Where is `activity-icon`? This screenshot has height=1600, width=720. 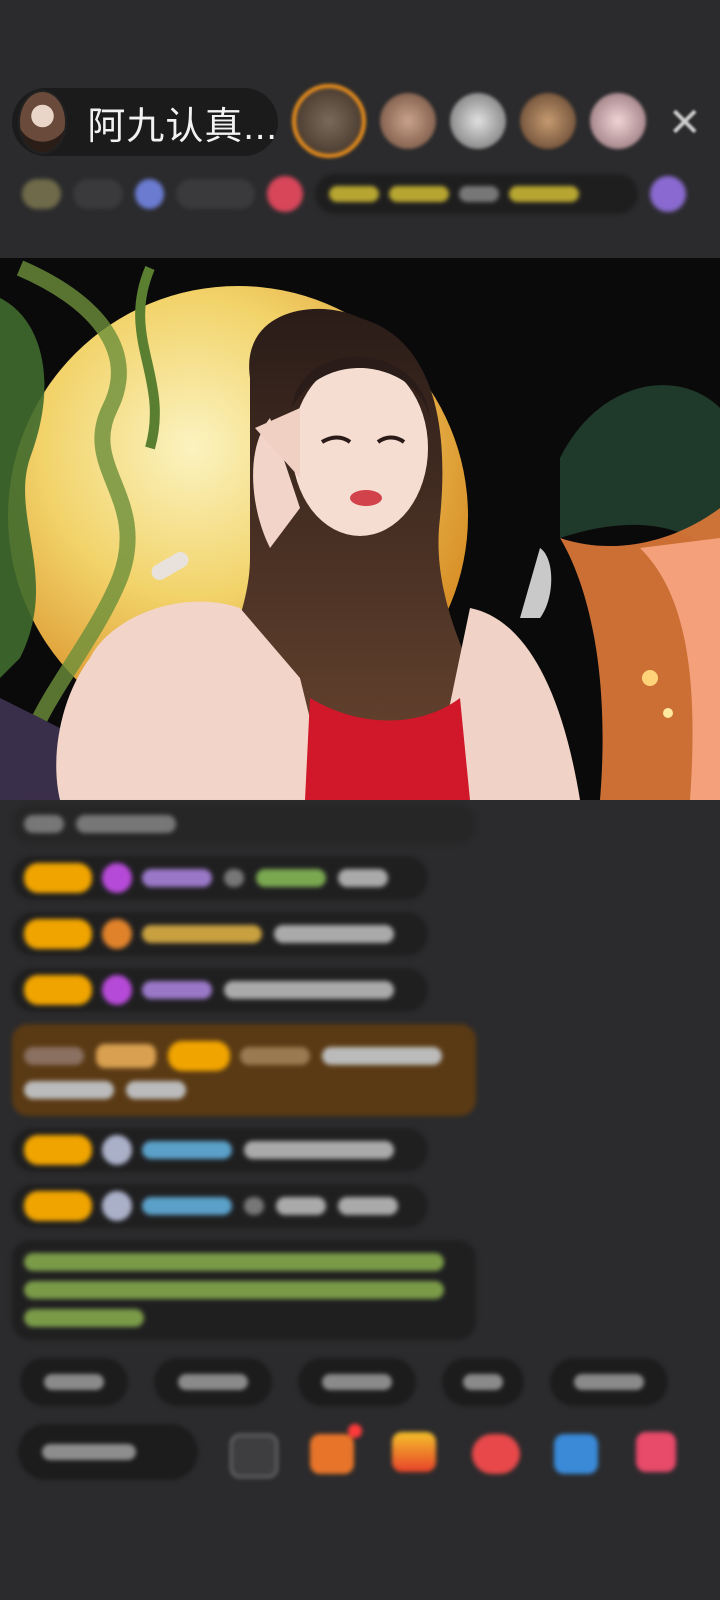
activity-icon is located at coordinates (668, 194).